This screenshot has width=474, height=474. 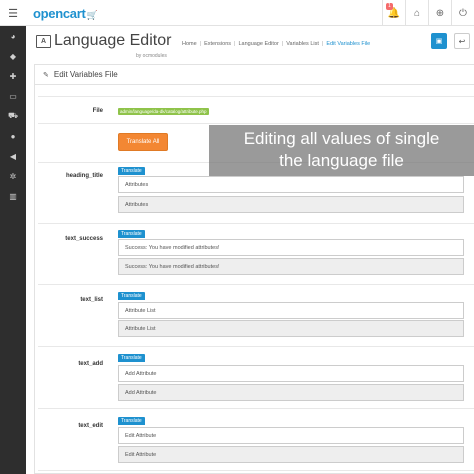 What do you see at coordinates (291, 392) in the screenshot?
I see `original-value: Add Attribute` at bounding box center [291, 392].